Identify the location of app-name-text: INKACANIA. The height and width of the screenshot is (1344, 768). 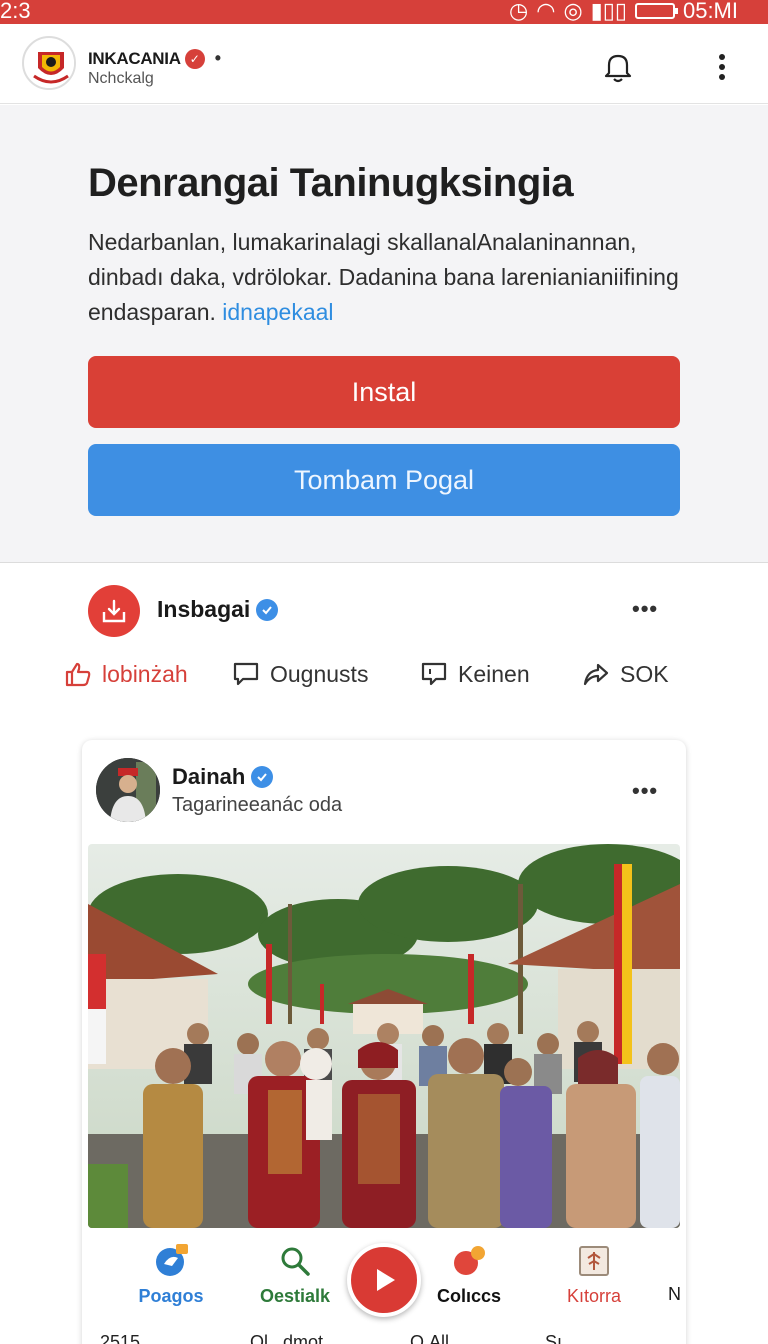
(134, 58).